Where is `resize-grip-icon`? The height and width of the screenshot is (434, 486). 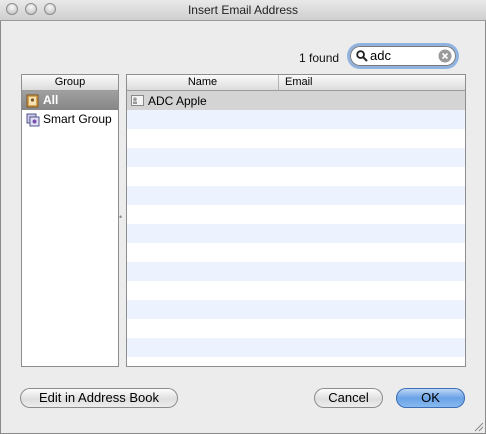 resize-grip-icon is located at coordinates (478, 426).